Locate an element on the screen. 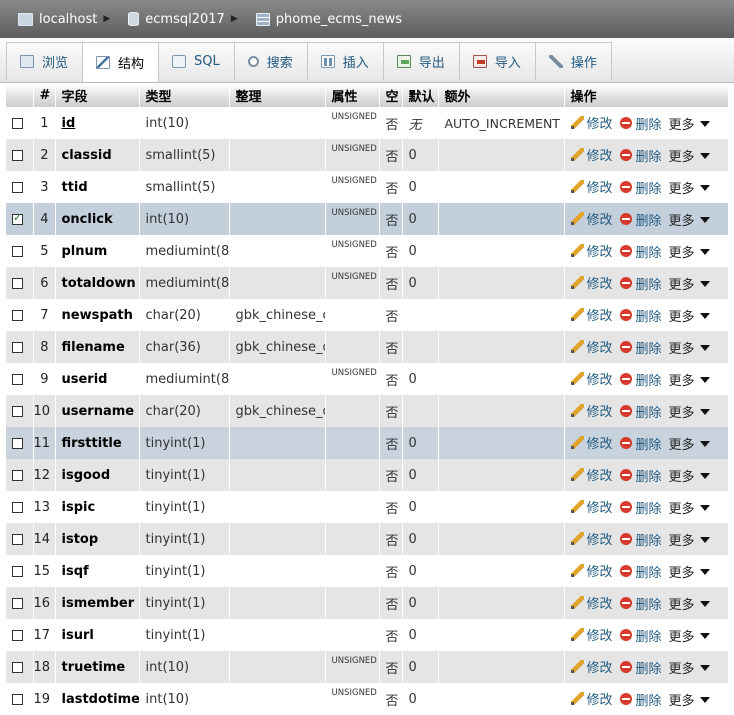  header-type: 类型 is located at coordinates (184, 95).